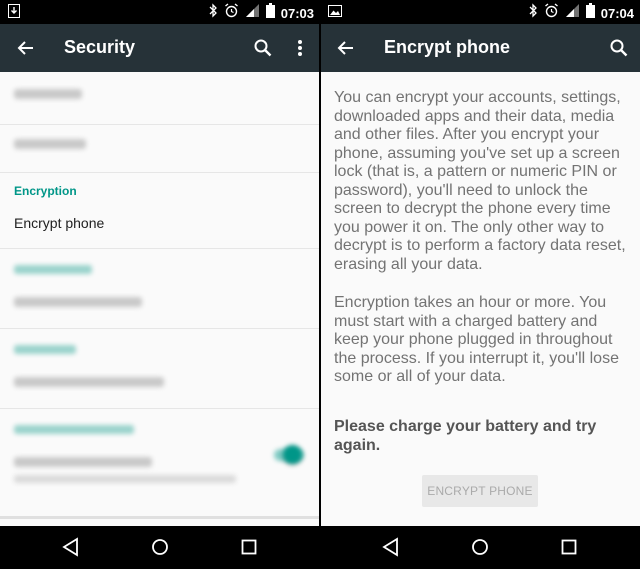 This screenshot has height=569, width=640. I want to click on screen-divider, so click(320, 284).